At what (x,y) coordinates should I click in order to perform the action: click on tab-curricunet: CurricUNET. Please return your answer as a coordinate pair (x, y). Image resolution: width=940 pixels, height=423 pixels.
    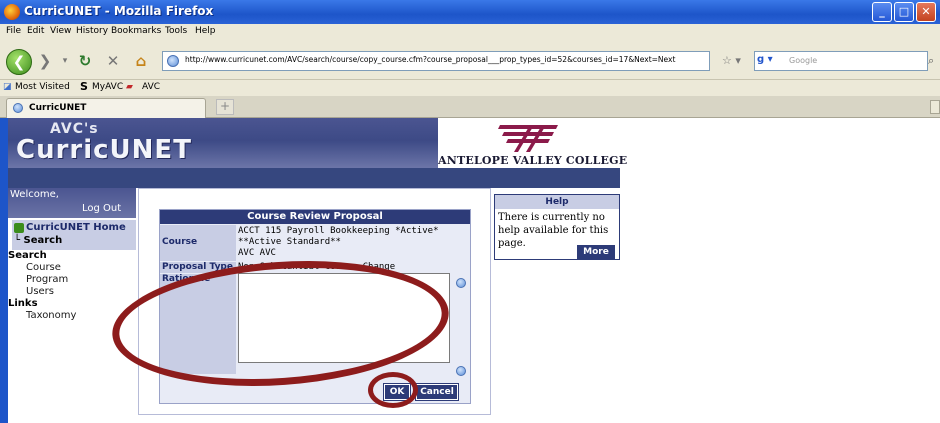
    Looking at the image, I should click on (106, 108).